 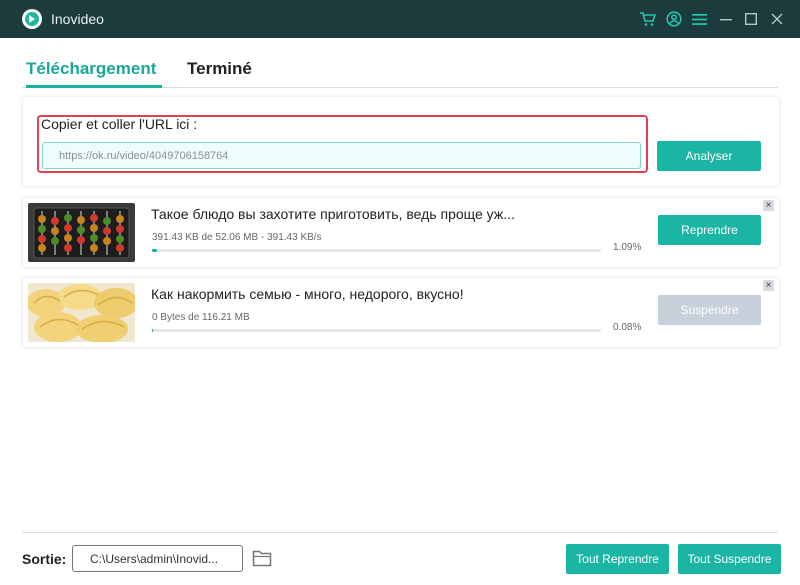 What do you see at coordinates (699, 19) in the screenshot?
I see `menu-icon` at bounding box center [699, 19].